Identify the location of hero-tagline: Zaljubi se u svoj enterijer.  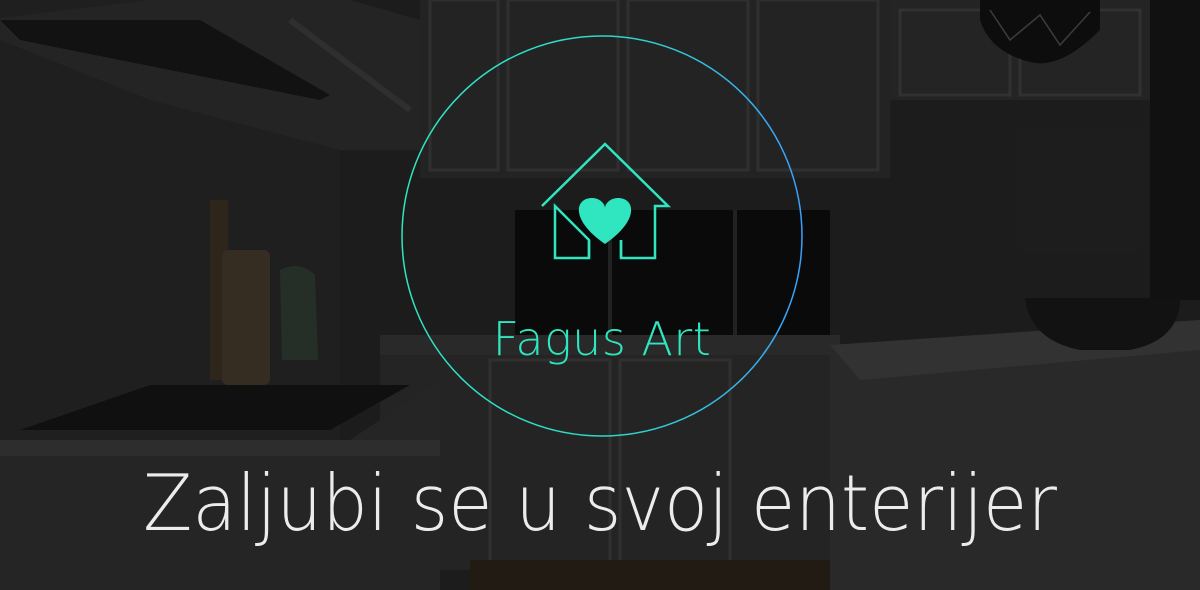
(600, 503).